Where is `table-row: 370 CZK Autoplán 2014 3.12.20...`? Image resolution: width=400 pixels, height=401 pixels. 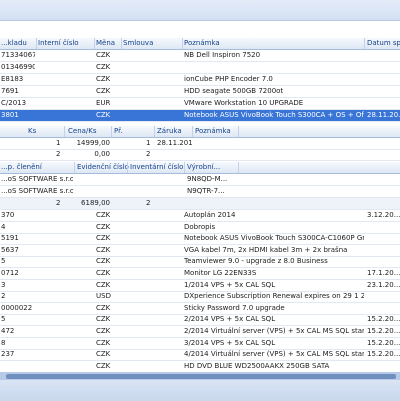
table-row: 370 CZK Autoplán 2014 3.12.20... is located at coordinates (200, 216).